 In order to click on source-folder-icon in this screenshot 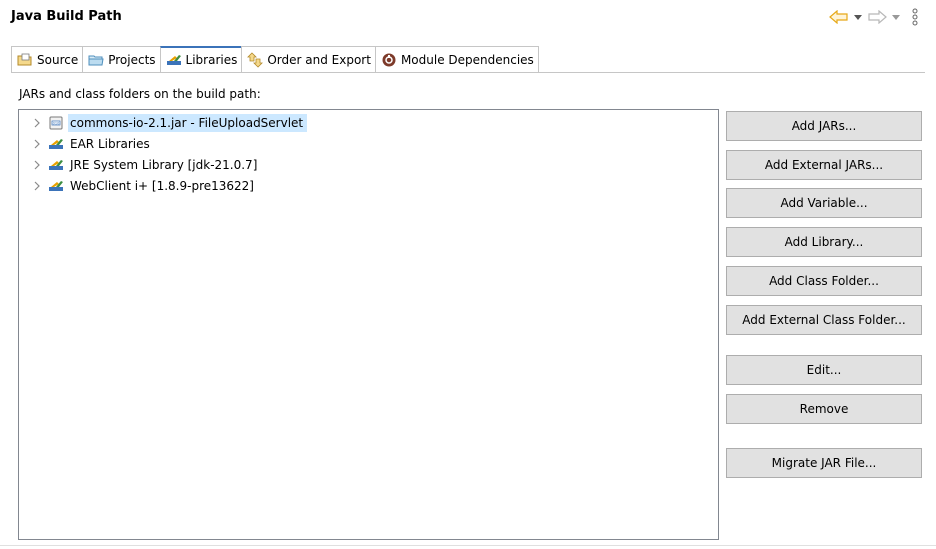, I will do `click(25, 60)`.